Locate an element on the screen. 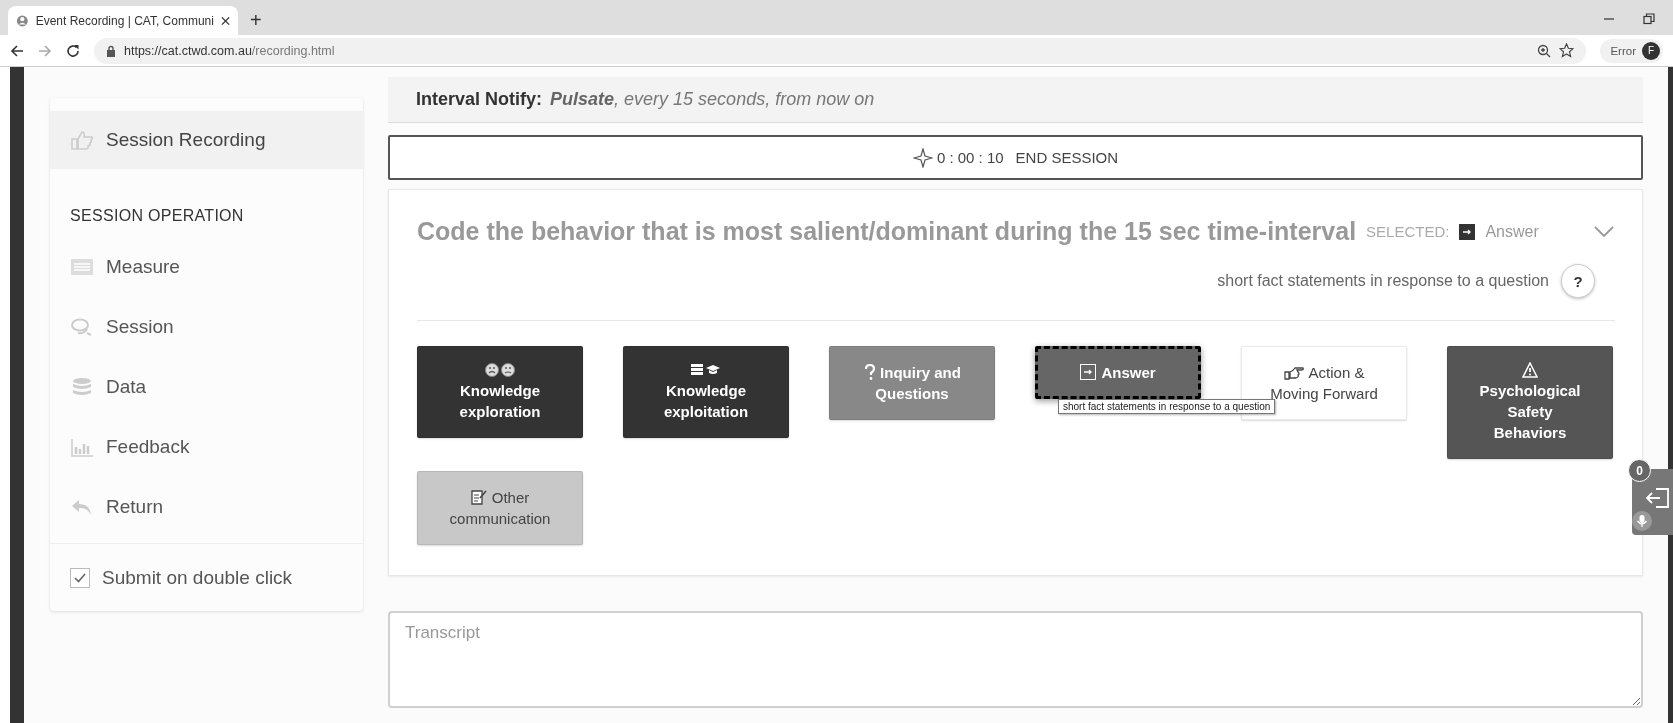 The image size is (1673, 723). behavior-button: Other communication is located at coordinates (500, 508).